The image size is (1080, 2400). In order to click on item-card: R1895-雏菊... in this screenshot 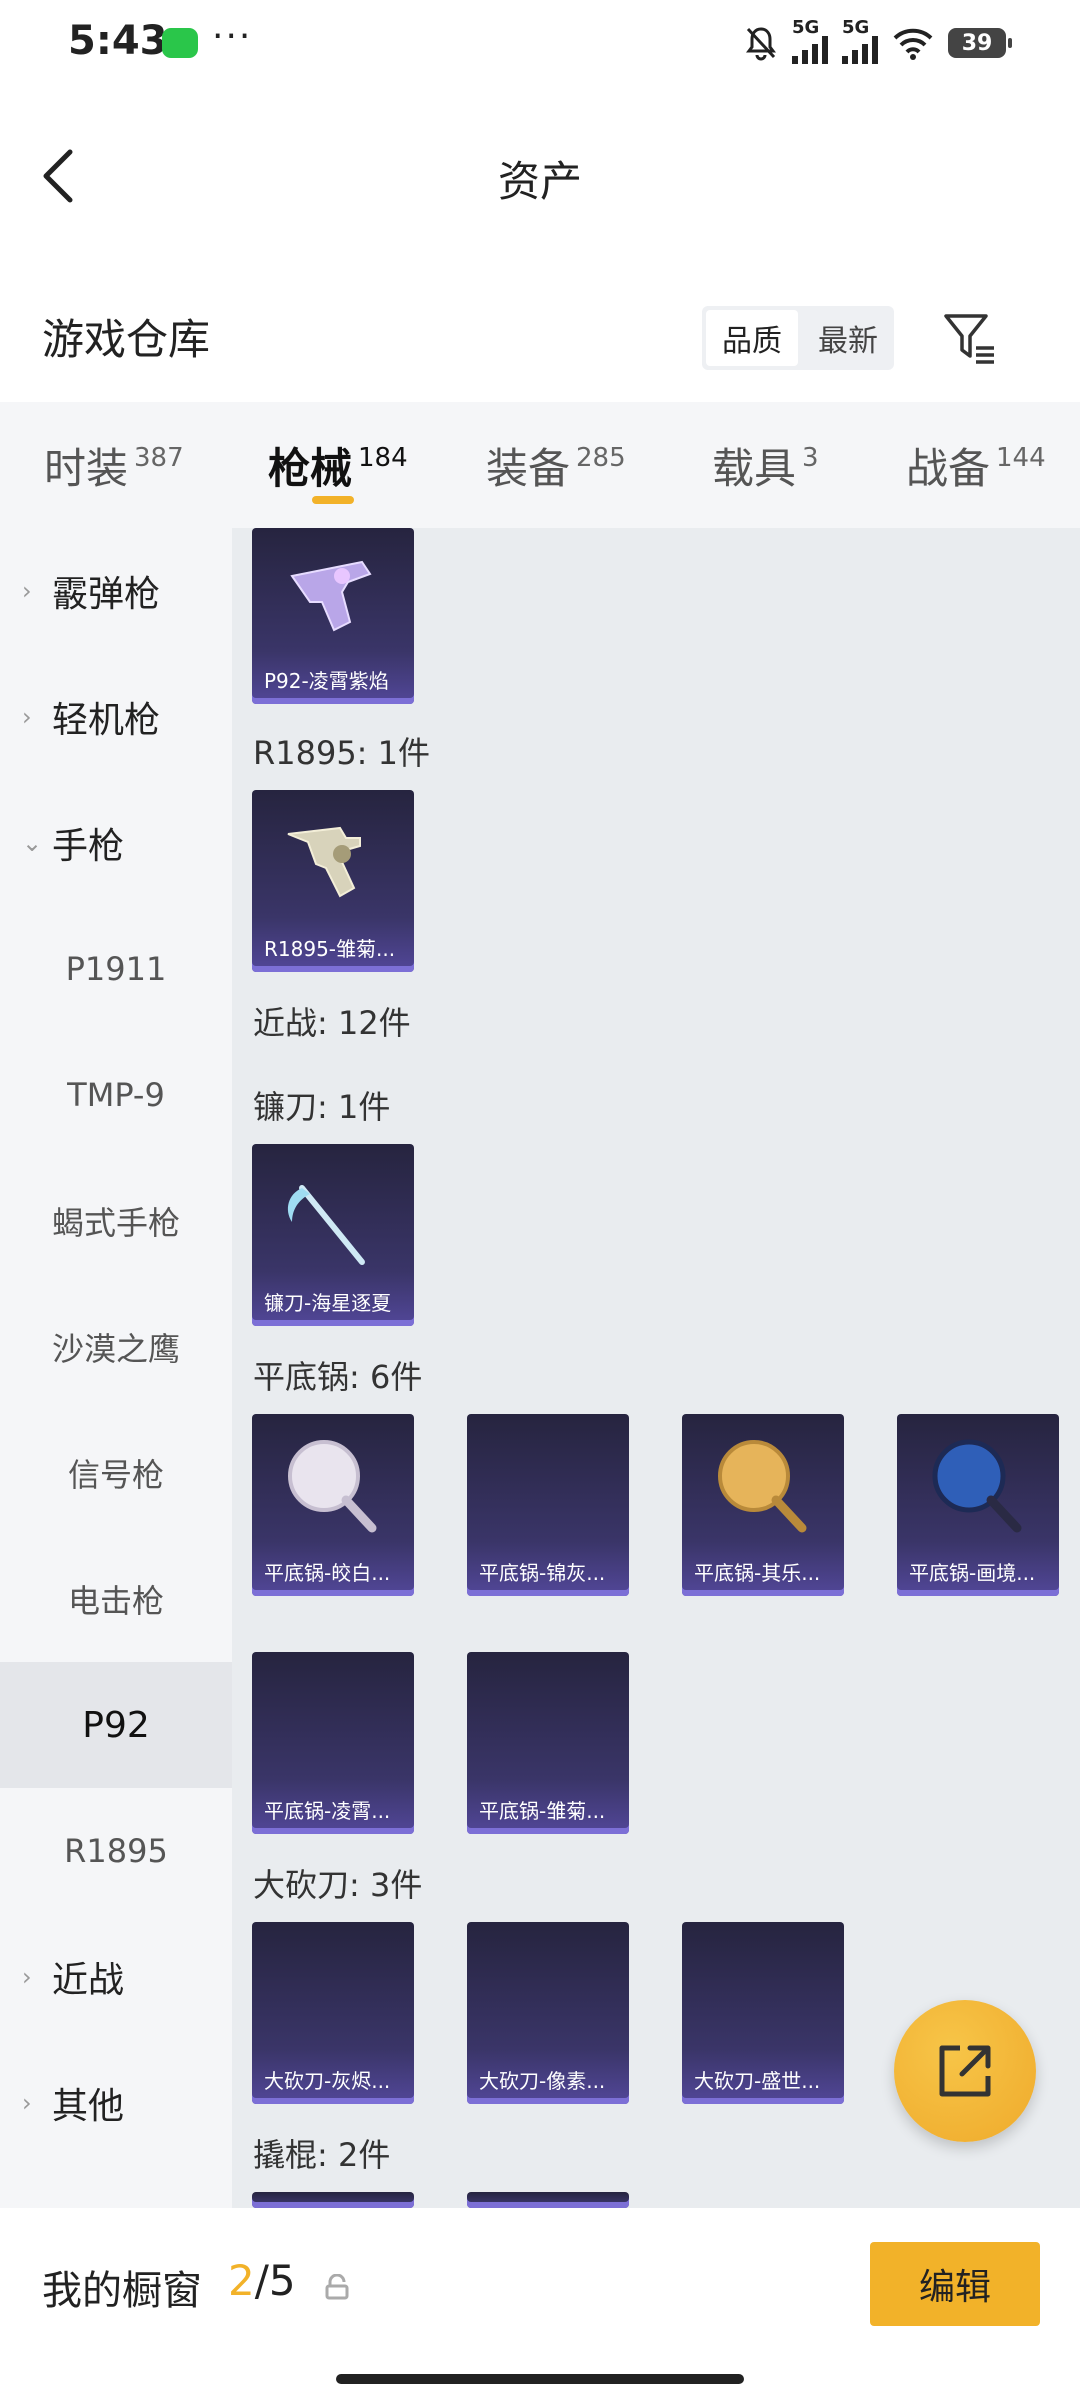, I will do `click(333, 881)`.